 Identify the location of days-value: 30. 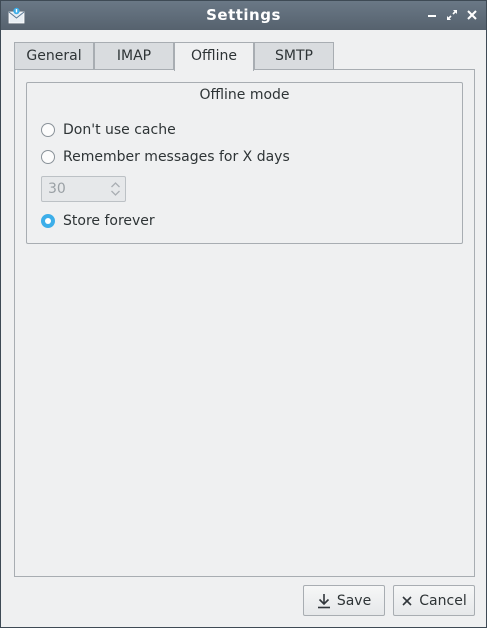
(57, 189).